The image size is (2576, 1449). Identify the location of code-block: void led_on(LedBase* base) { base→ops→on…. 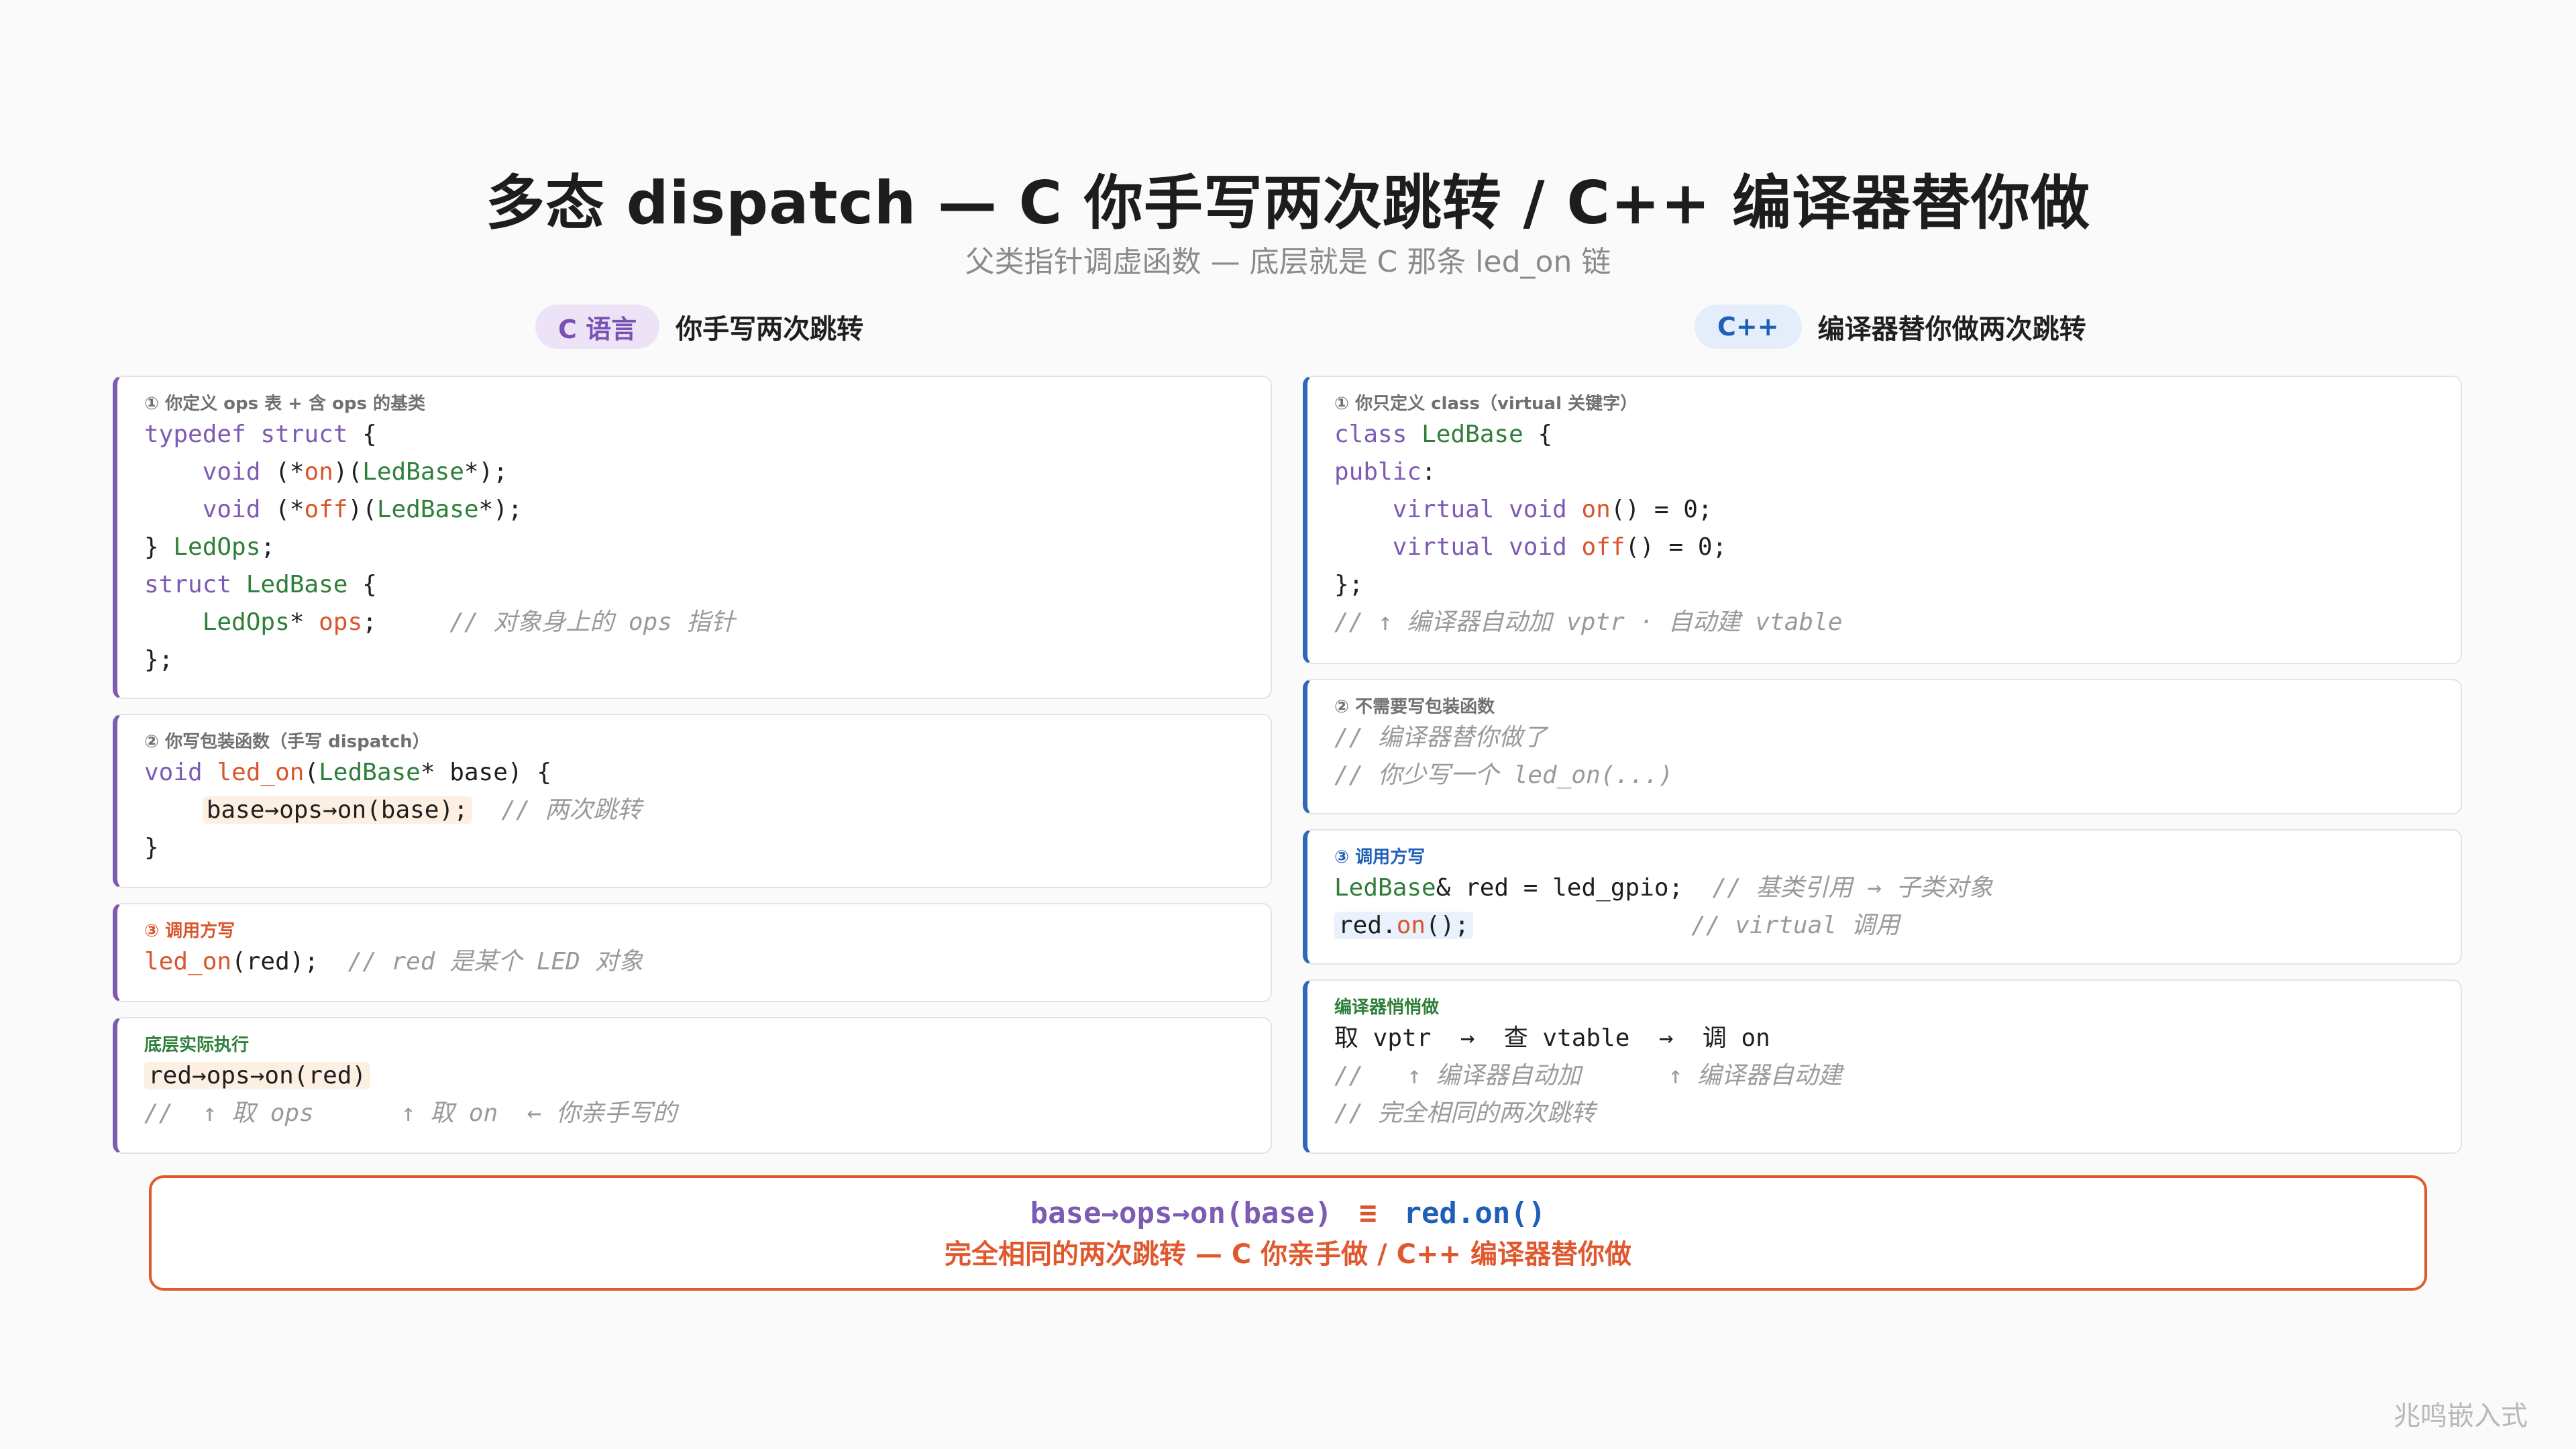
(393, 810).